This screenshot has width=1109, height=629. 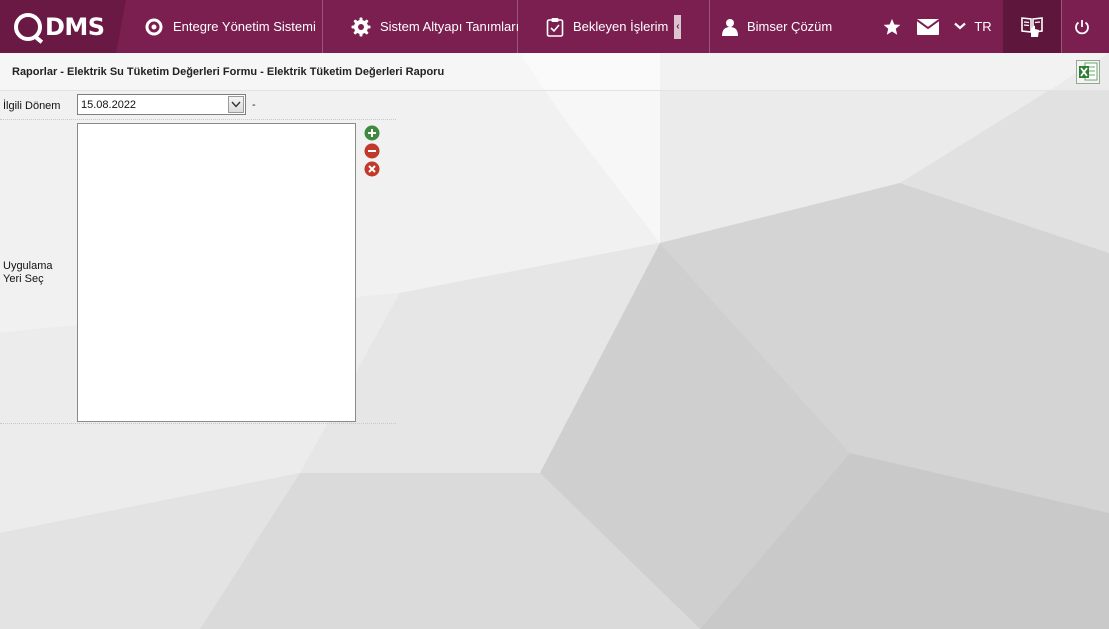 I want to click on book-hand-icon, so click(x=1032, y=26).